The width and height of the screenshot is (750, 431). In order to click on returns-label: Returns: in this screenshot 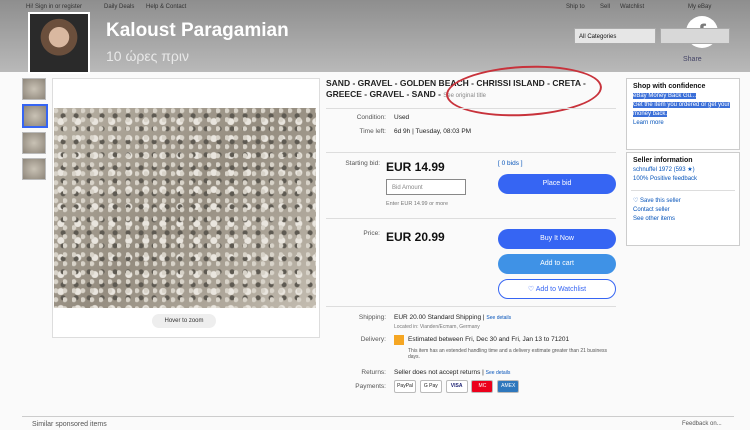, I will do `click(373, 372)`.